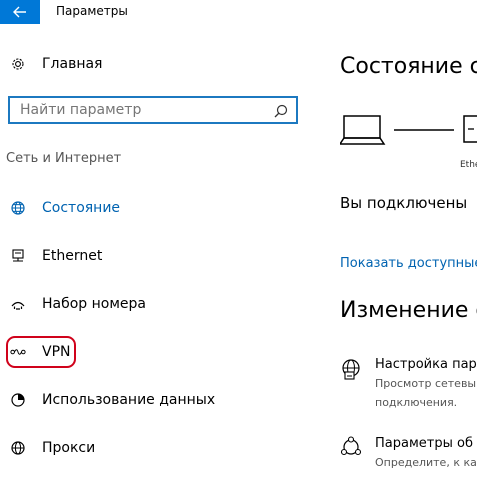 The image size is (477, 478). What do you see at coordinates (351, 446) in the screenshot?
I see `sharing-options-icon` at bounding box center [351, 446].